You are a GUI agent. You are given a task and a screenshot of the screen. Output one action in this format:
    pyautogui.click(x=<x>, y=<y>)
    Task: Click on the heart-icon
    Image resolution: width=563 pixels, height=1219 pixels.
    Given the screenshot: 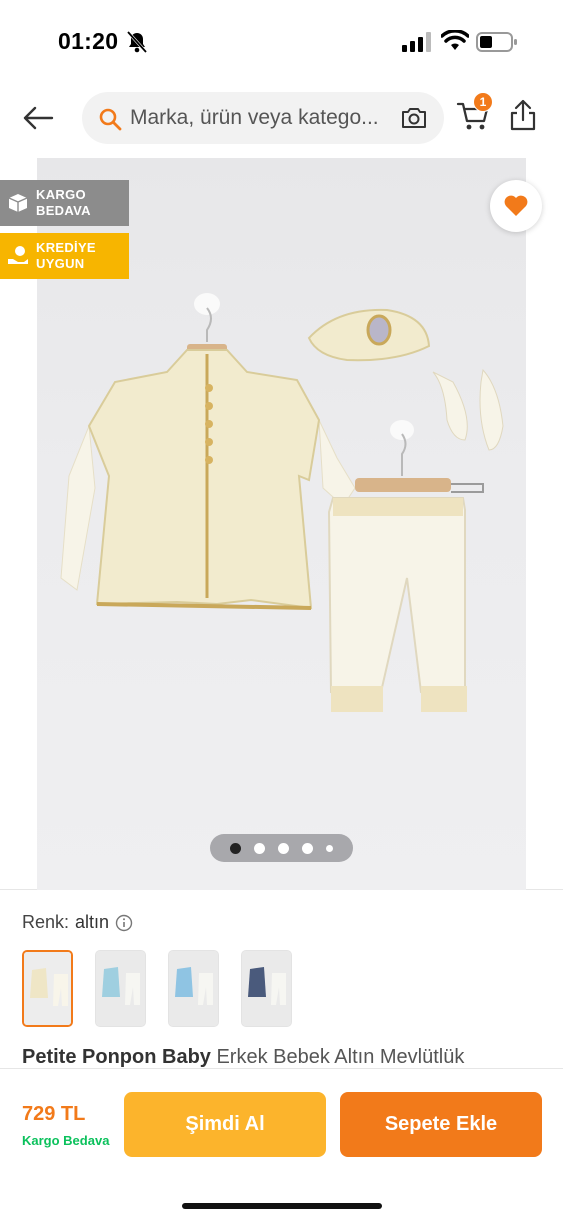 What is the action you would take?
    pyautogui.click(x=516, y=205)
    